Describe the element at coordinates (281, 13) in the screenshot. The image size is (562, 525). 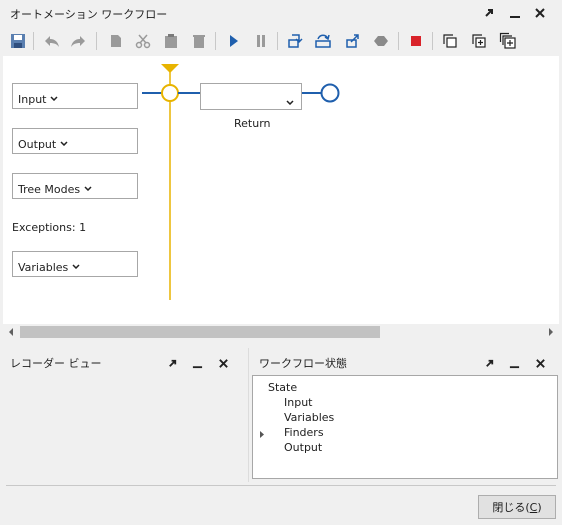
I see `title-bar: オートメーション ワークフロー` at that location.